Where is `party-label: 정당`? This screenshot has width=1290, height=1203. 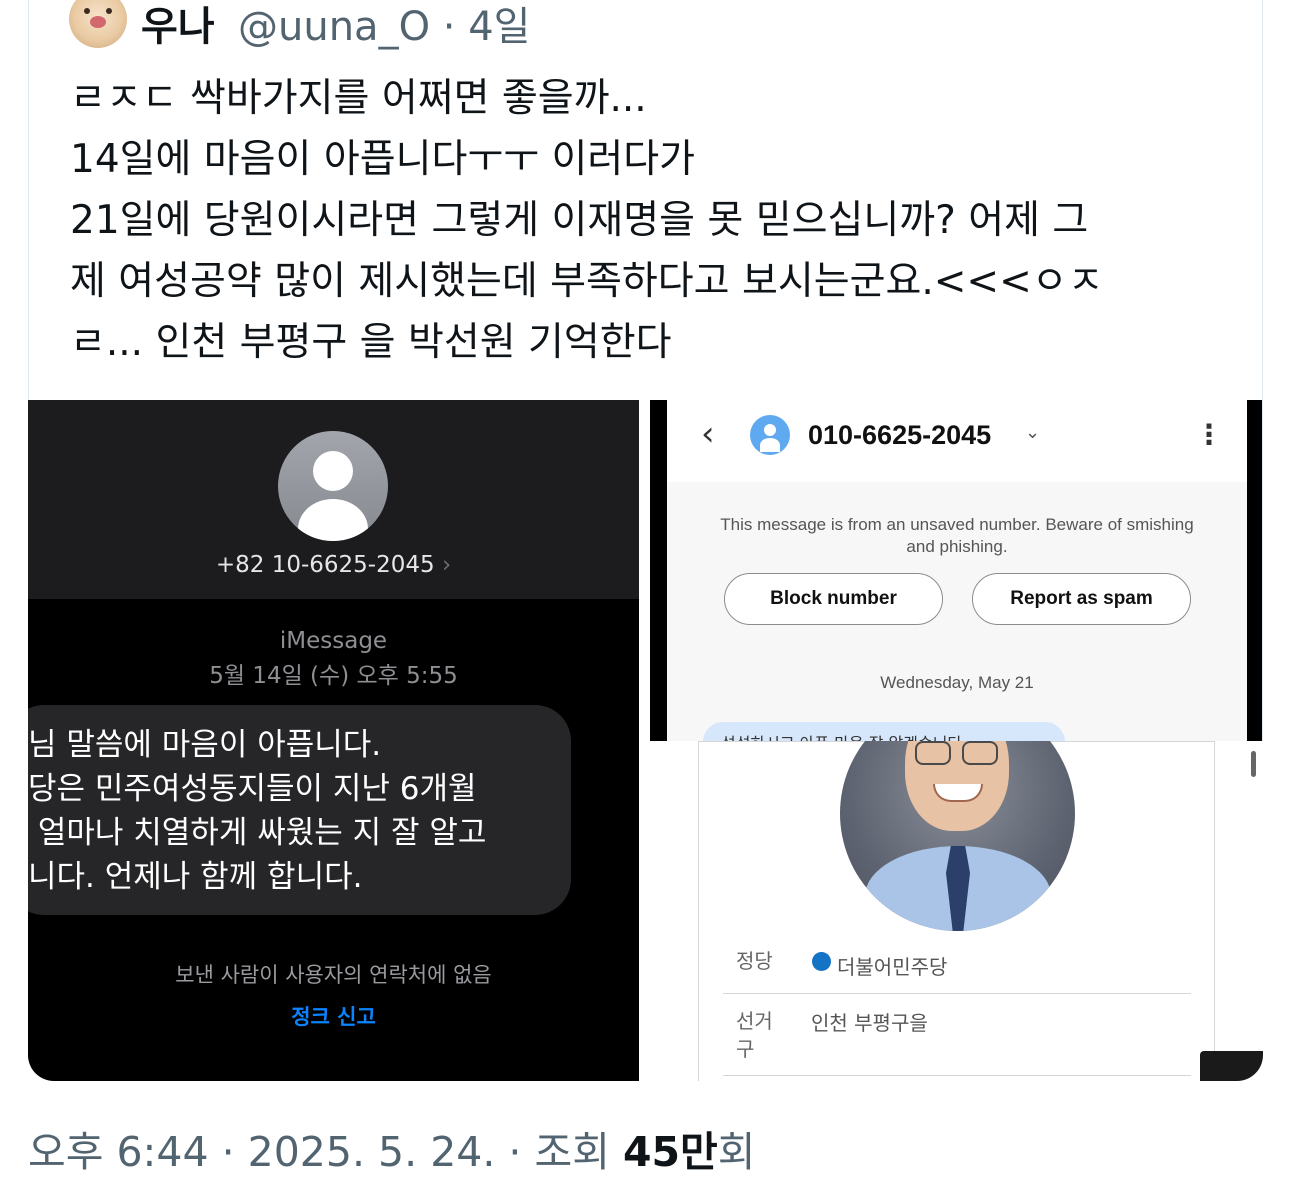
party-label: 정당 is located at coordinates (754, 961).